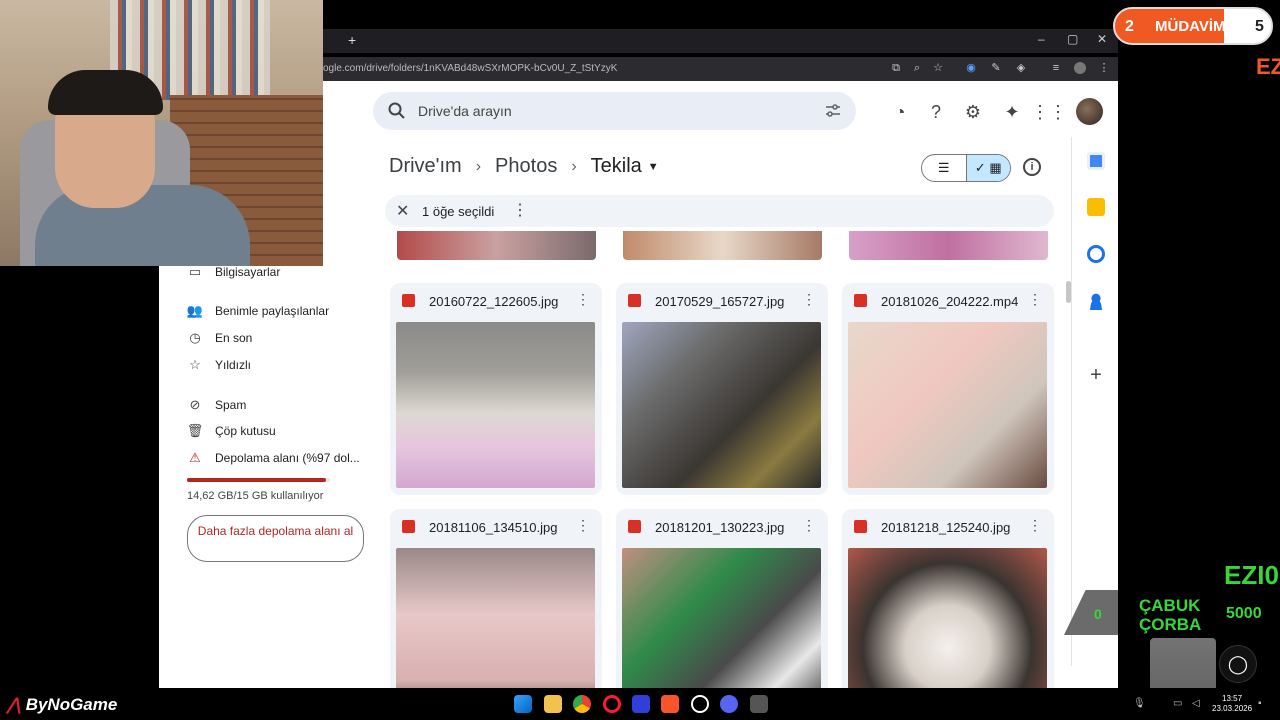 The image size is (1280, 720). I want to click on pen-icon: ✎, so click(996, 68).